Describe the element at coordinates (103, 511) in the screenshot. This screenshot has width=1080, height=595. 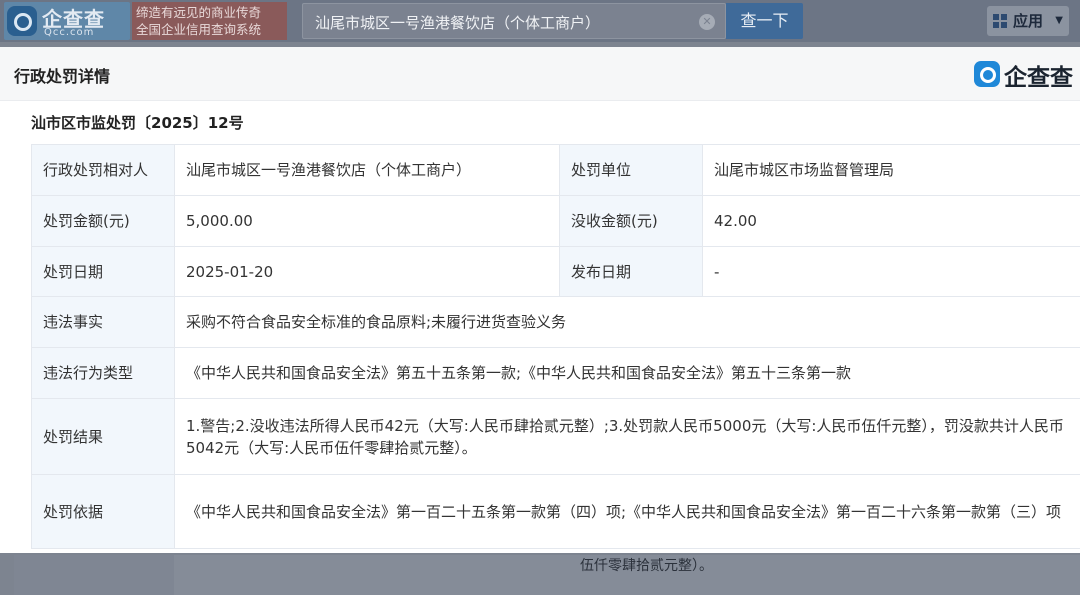
I see `basis-label: 处罚依据` at that location.